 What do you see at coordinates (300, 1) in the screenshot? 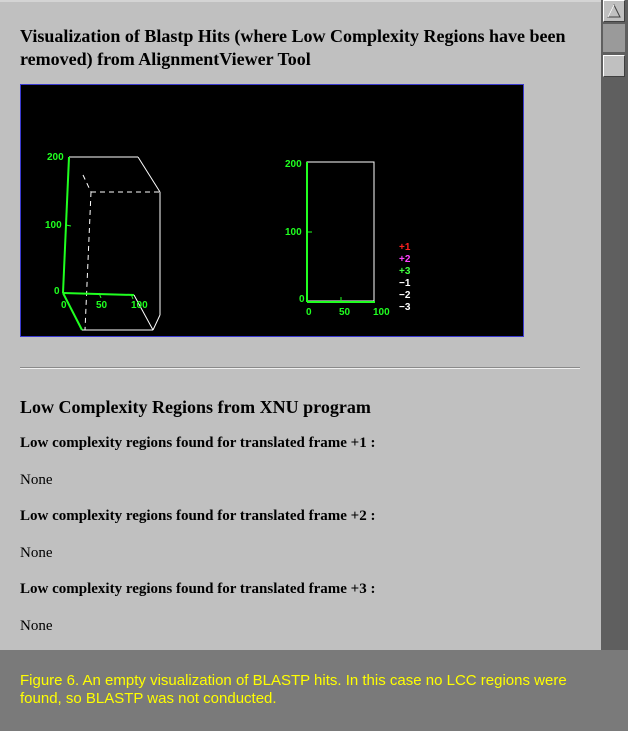
I see `top-border` at bounding box center [300, 1].